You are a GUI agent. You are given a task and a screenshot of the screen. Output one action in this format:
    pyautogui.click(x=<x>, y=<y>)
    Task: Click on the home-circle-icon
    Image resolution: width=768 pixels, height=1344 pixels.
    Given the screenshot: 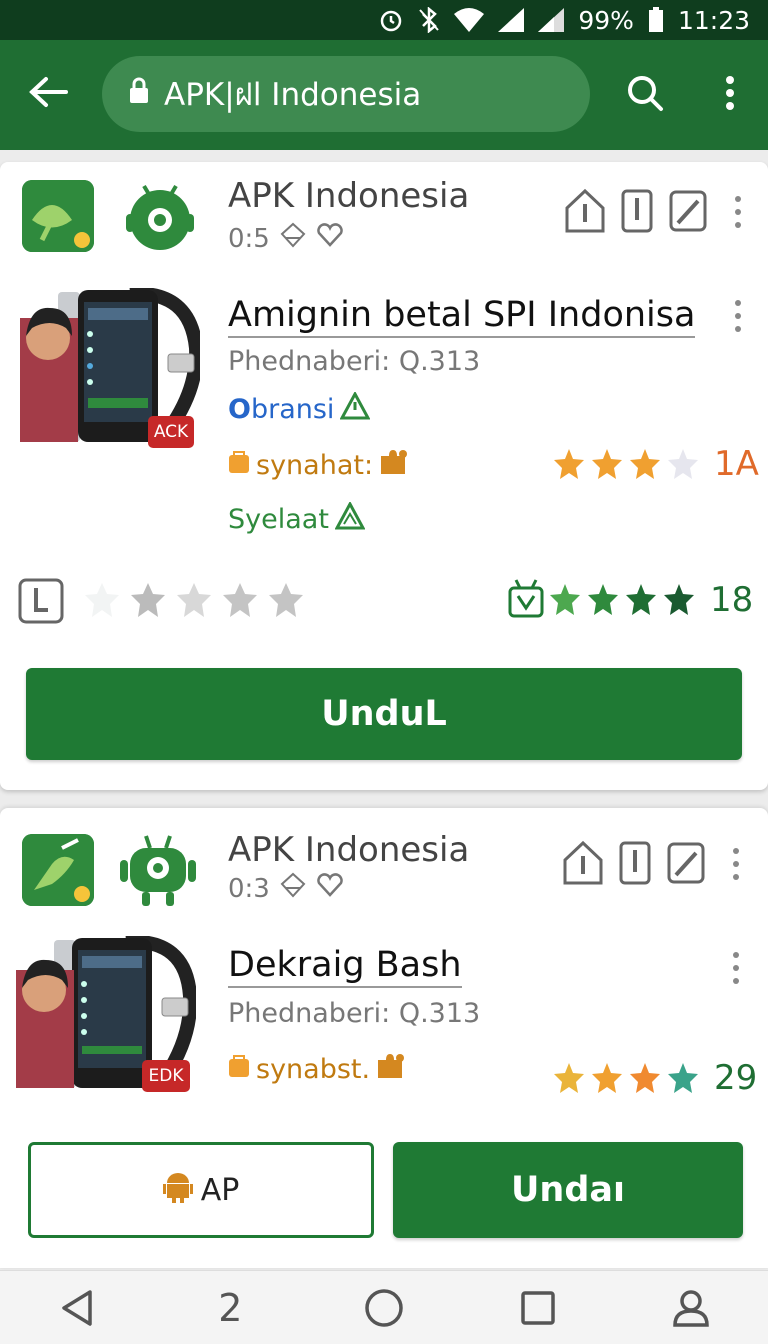 What is the action you would take?
    pyautogui.click(x=384, y=1308)
    